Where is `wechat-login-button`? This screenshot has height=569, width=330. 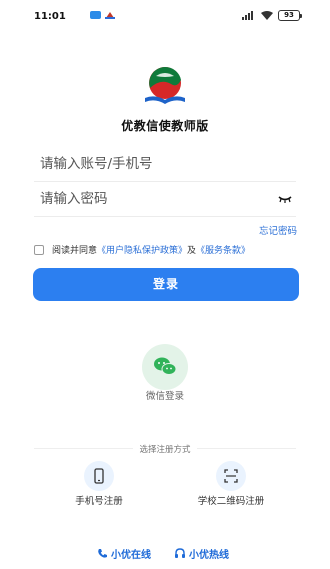 wechat-login-button is located at coordinates (165, 367).